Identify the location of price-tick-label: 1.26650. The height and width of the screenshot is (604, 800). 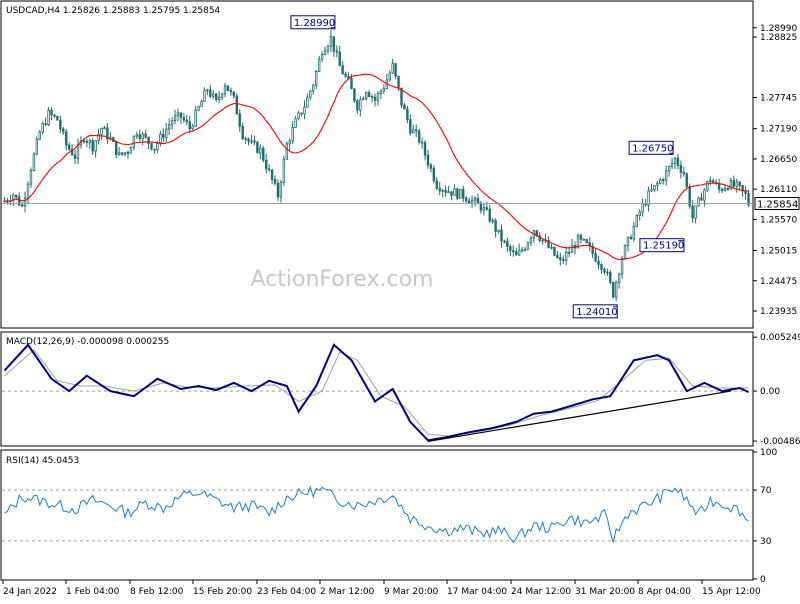
(778, 160).